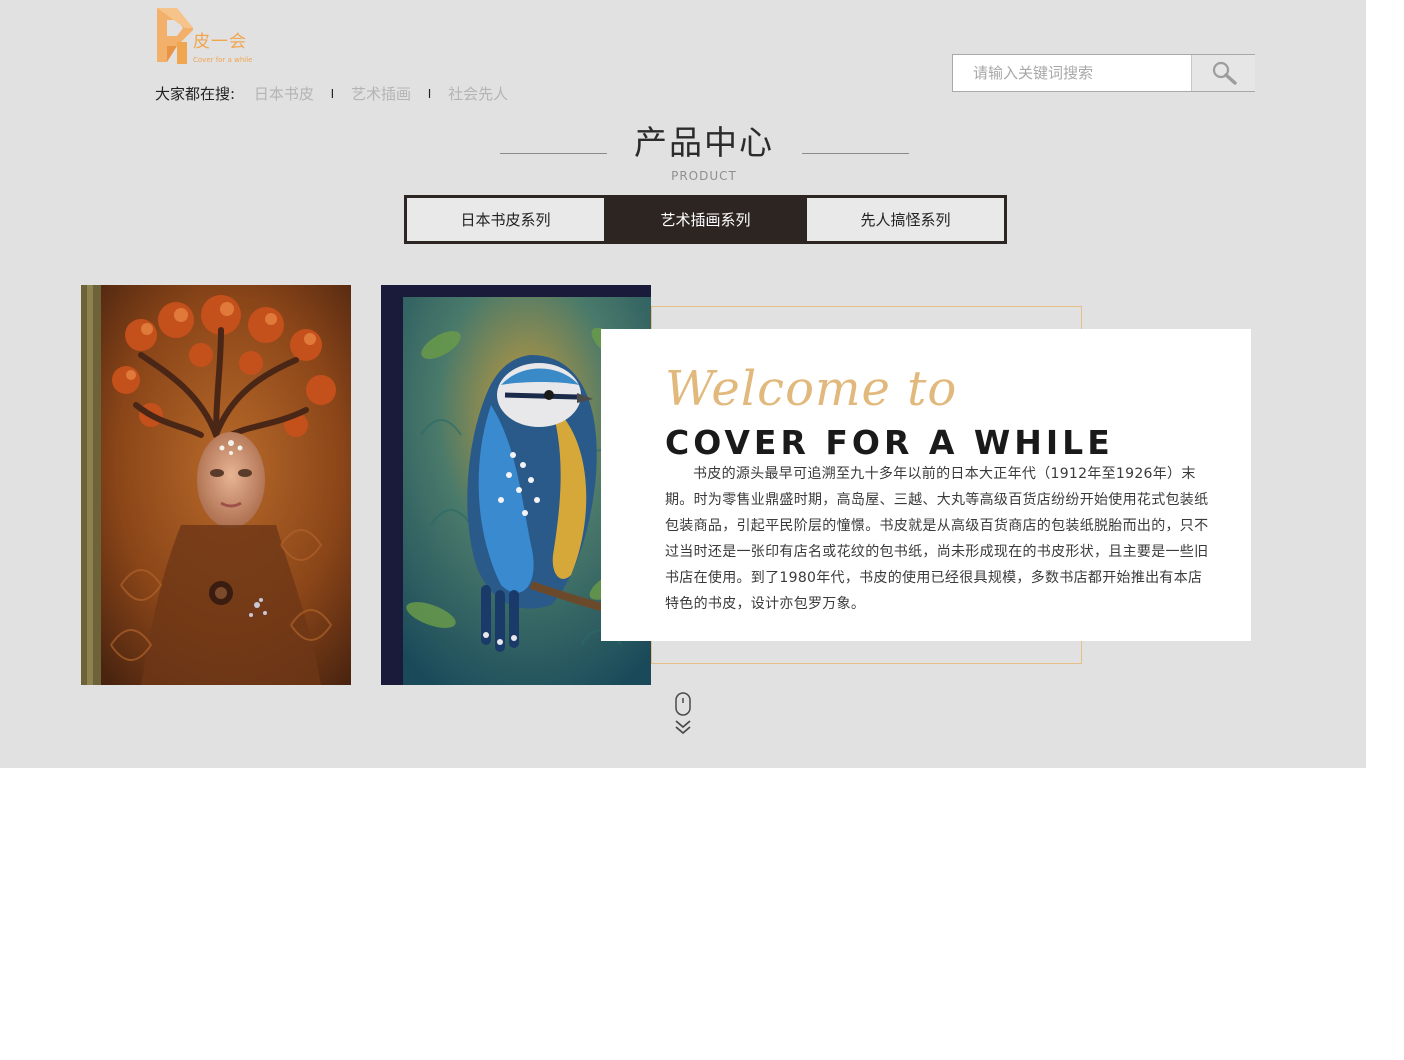 The image size is (1404, 1060). I want to click on logo: 皮一会 Cover for a while, so click(204, 36).